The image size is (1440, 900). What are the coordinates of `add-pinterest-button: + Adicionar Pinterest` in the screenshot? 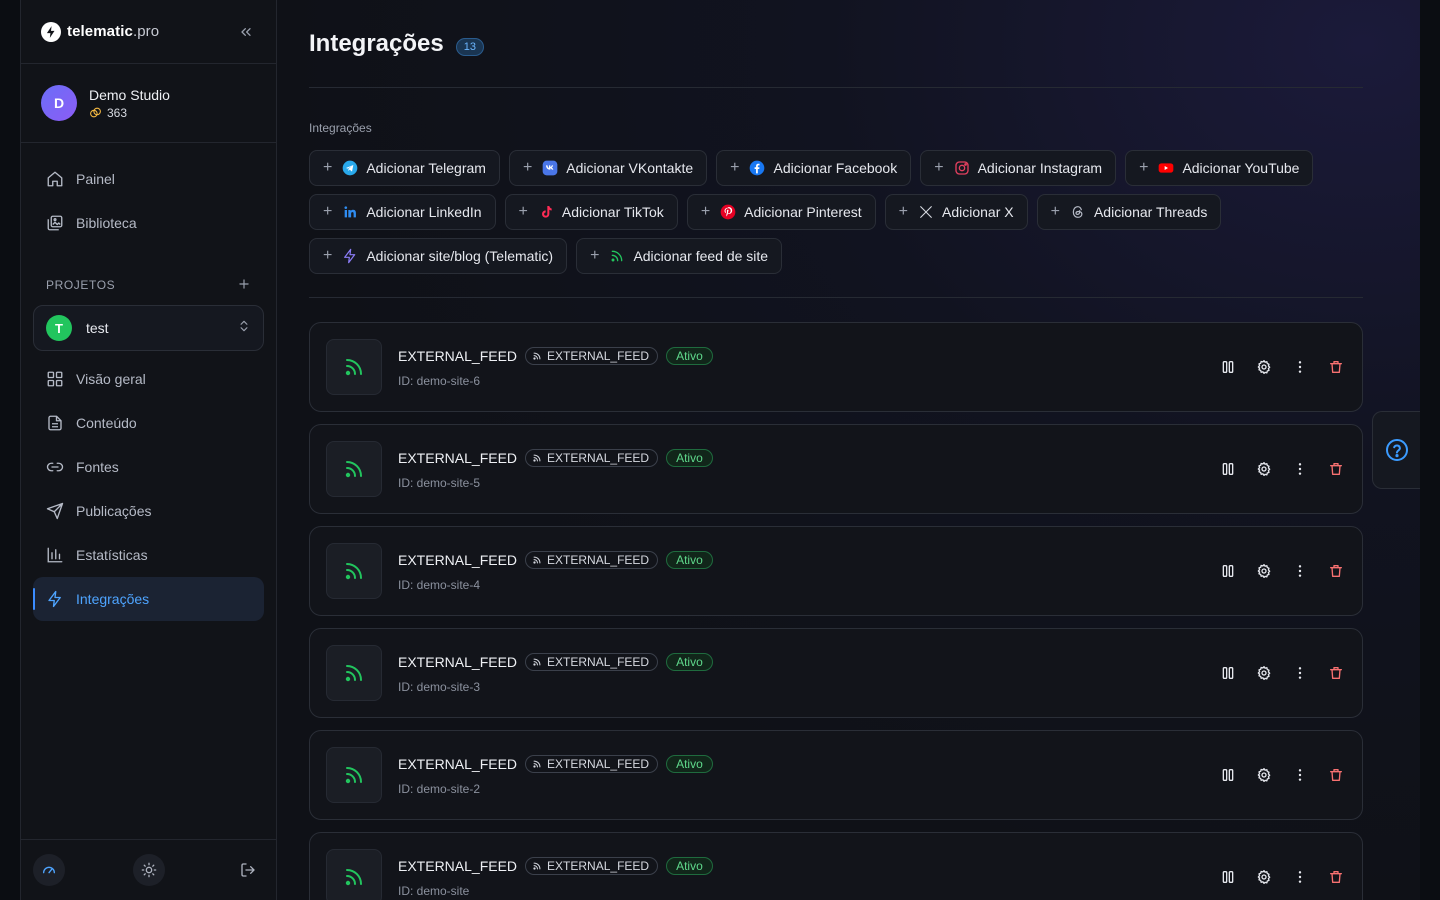 It's located at (781, 212).